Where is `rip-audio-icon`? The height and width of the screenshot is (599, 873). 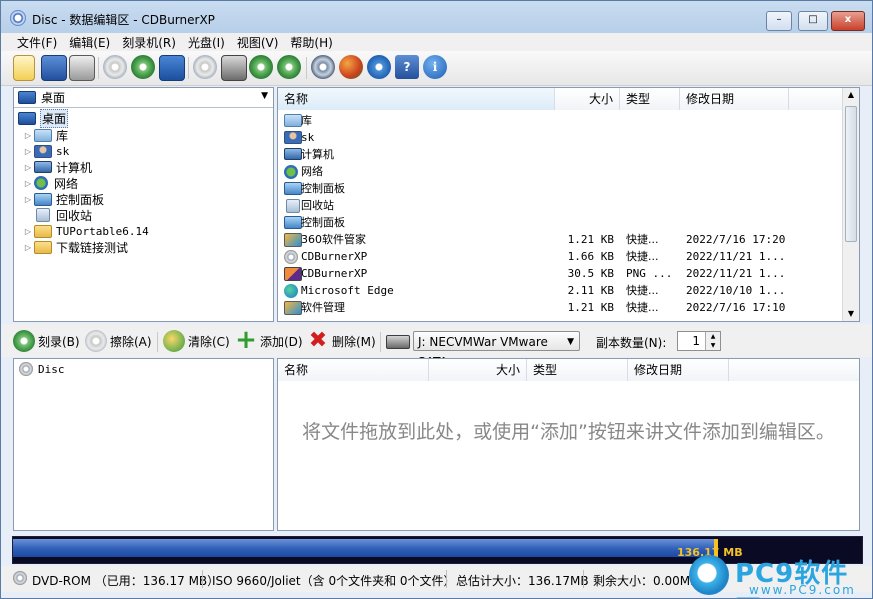 rip-audio-icon is located at coordinates (261, 67).